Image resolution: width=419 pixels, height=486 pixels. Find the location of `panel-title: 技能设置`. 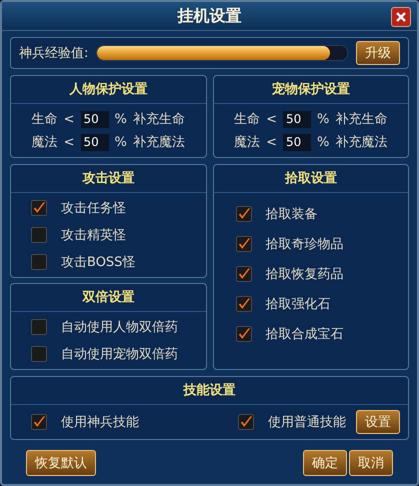

panel-title: 技能设置 is located at coordinates (209, 391).